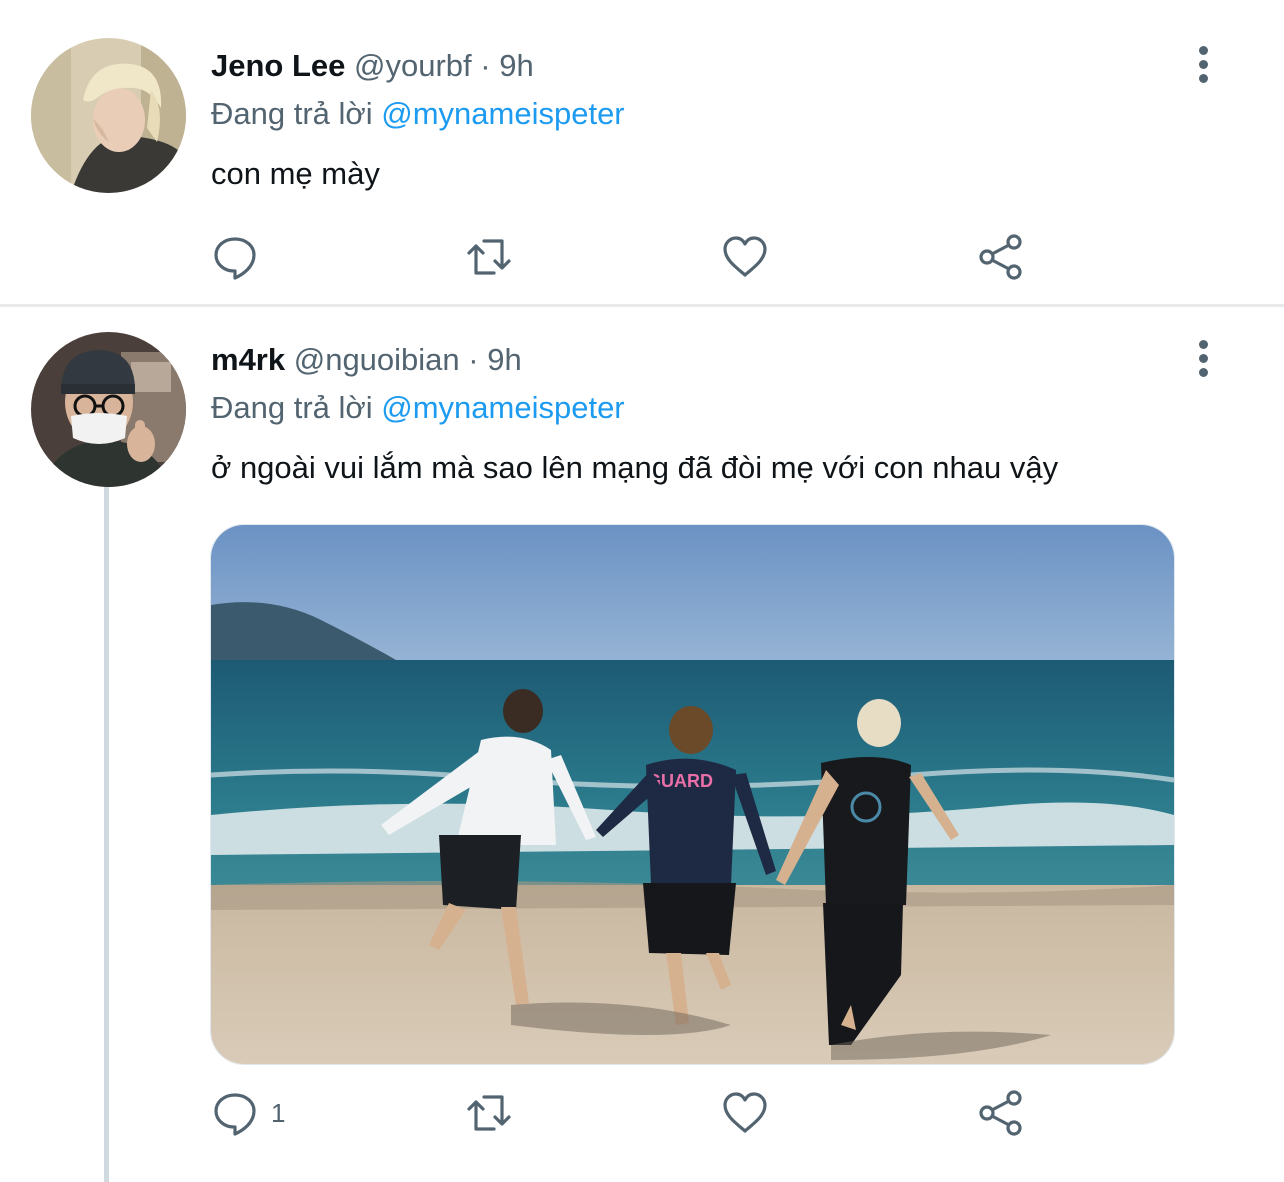 This screenshot has height=1182, width=1284. I want to click on tweet-header: Jeno Lee @yourbf · 9h, so click(372, 66).